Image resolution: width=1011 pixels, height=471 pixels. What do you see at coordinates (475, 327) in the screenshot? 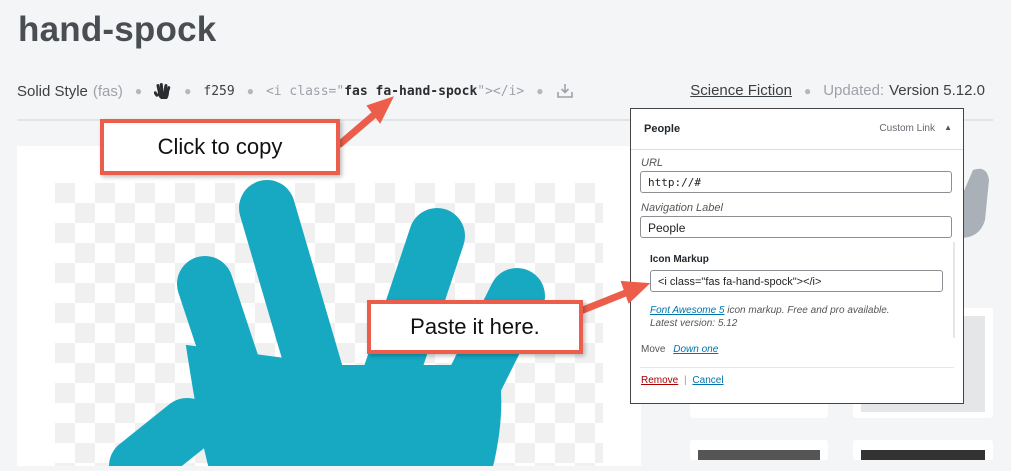
I see `paste-callout: Paste it here.` at bounding box center [475, 327].